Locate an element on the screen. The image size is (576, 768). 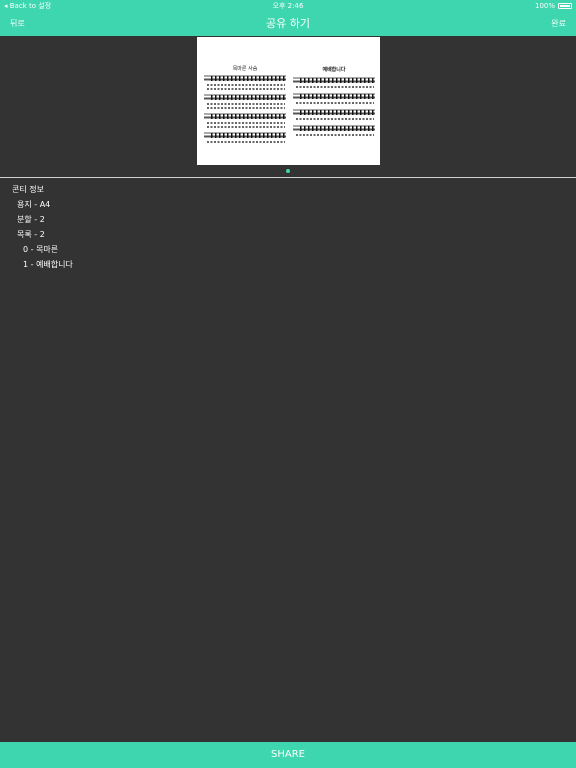
battery-icon is located at coordinates (565, 6).